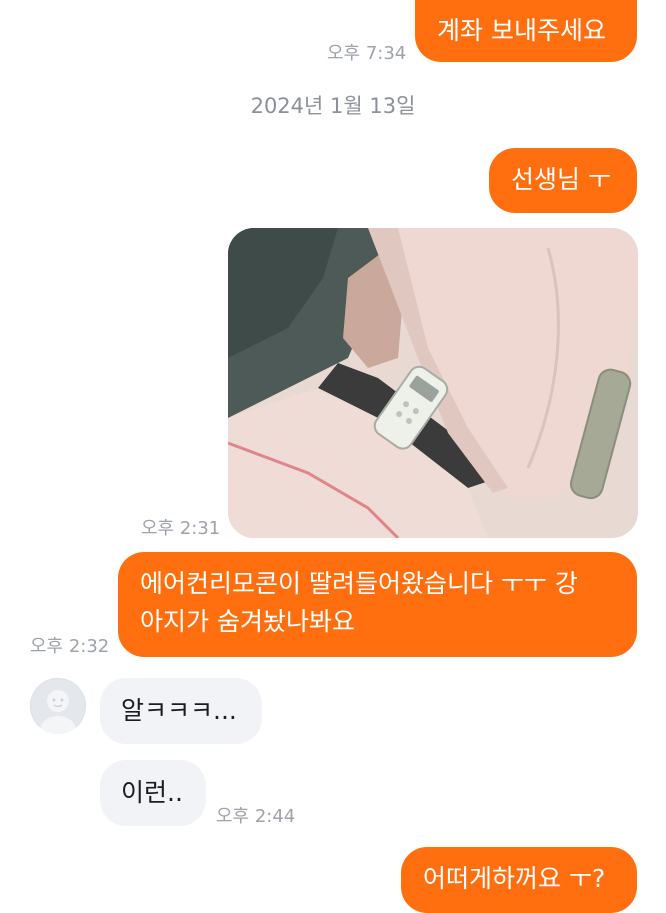 The height and width of the screenshot is (913, 666). I want to click on message-text-line: 아지가 숨겨놨나봐요, so click(247, 621).